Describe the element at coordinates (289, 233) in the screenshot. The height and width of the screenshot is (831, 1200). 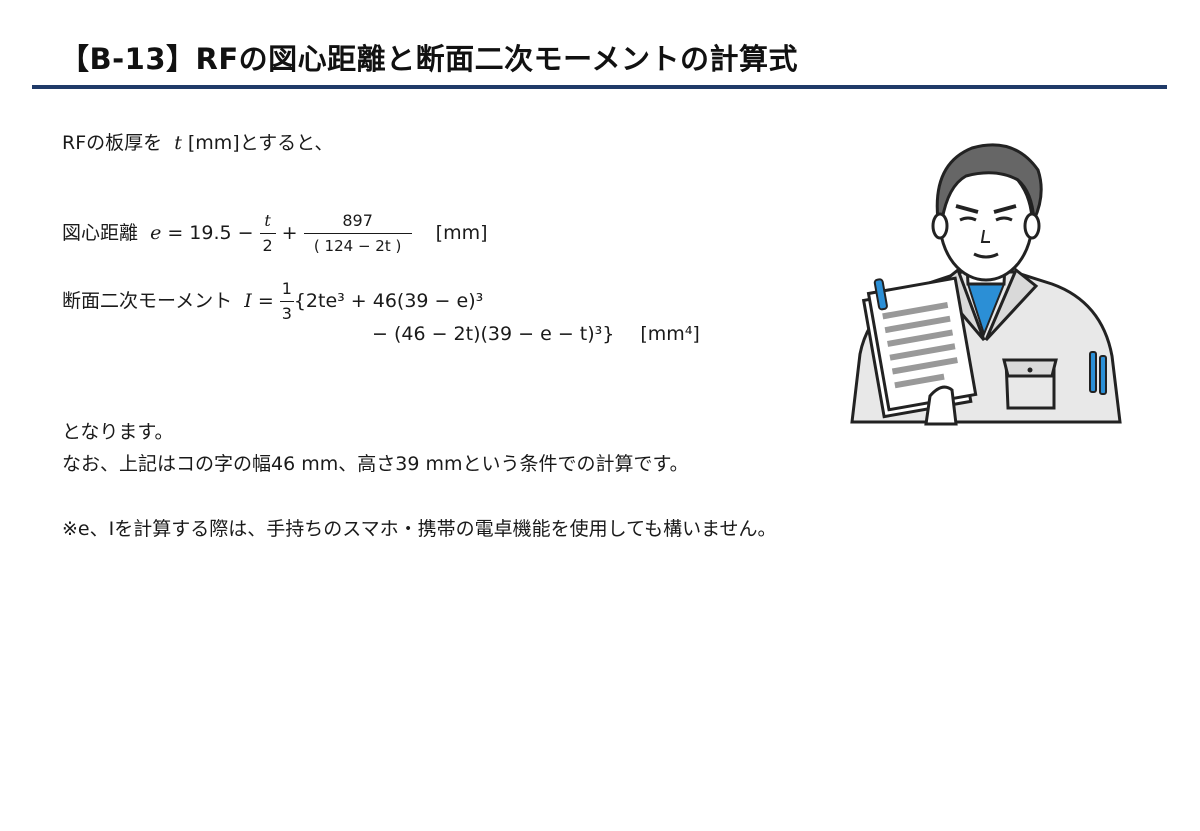
I see `centroid-plus: +` at that location.